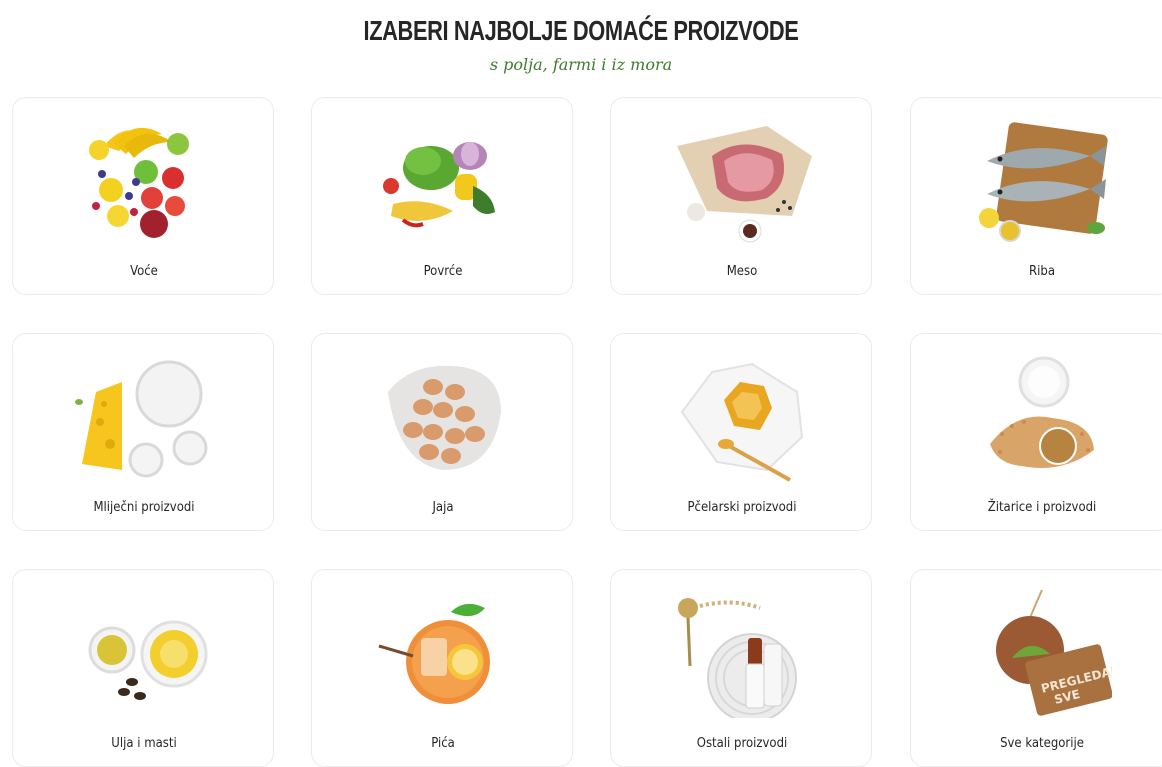 The height and width of the screenshot is (767, 1162). I want to click on category-card-mlijecni: Mliječni proizvodi, so click(143, 432).